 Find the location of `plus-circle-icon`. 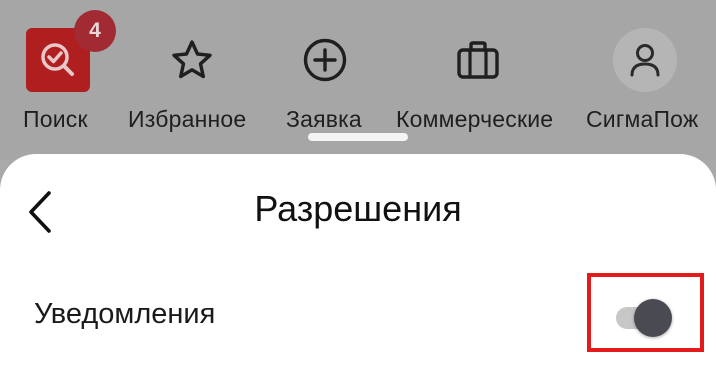

plus-circle-icon is located at coordinates (325, 60).